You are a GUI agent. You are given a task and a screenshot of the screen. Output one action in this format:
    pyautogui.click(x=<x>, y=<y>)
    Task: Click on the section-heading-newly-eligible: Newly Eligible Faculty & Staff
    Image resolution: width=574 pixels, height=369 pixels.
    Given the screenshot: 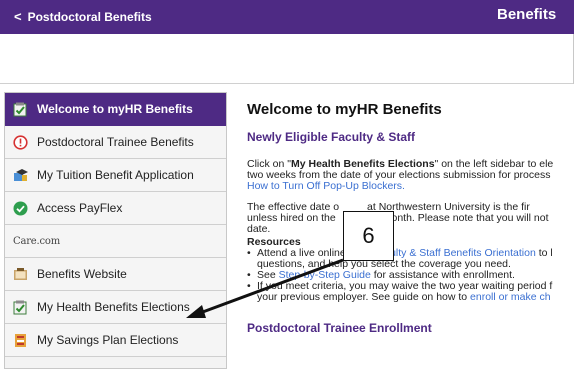 What is the action you would take?
    pyautogui.click(x=331, y=137)
    